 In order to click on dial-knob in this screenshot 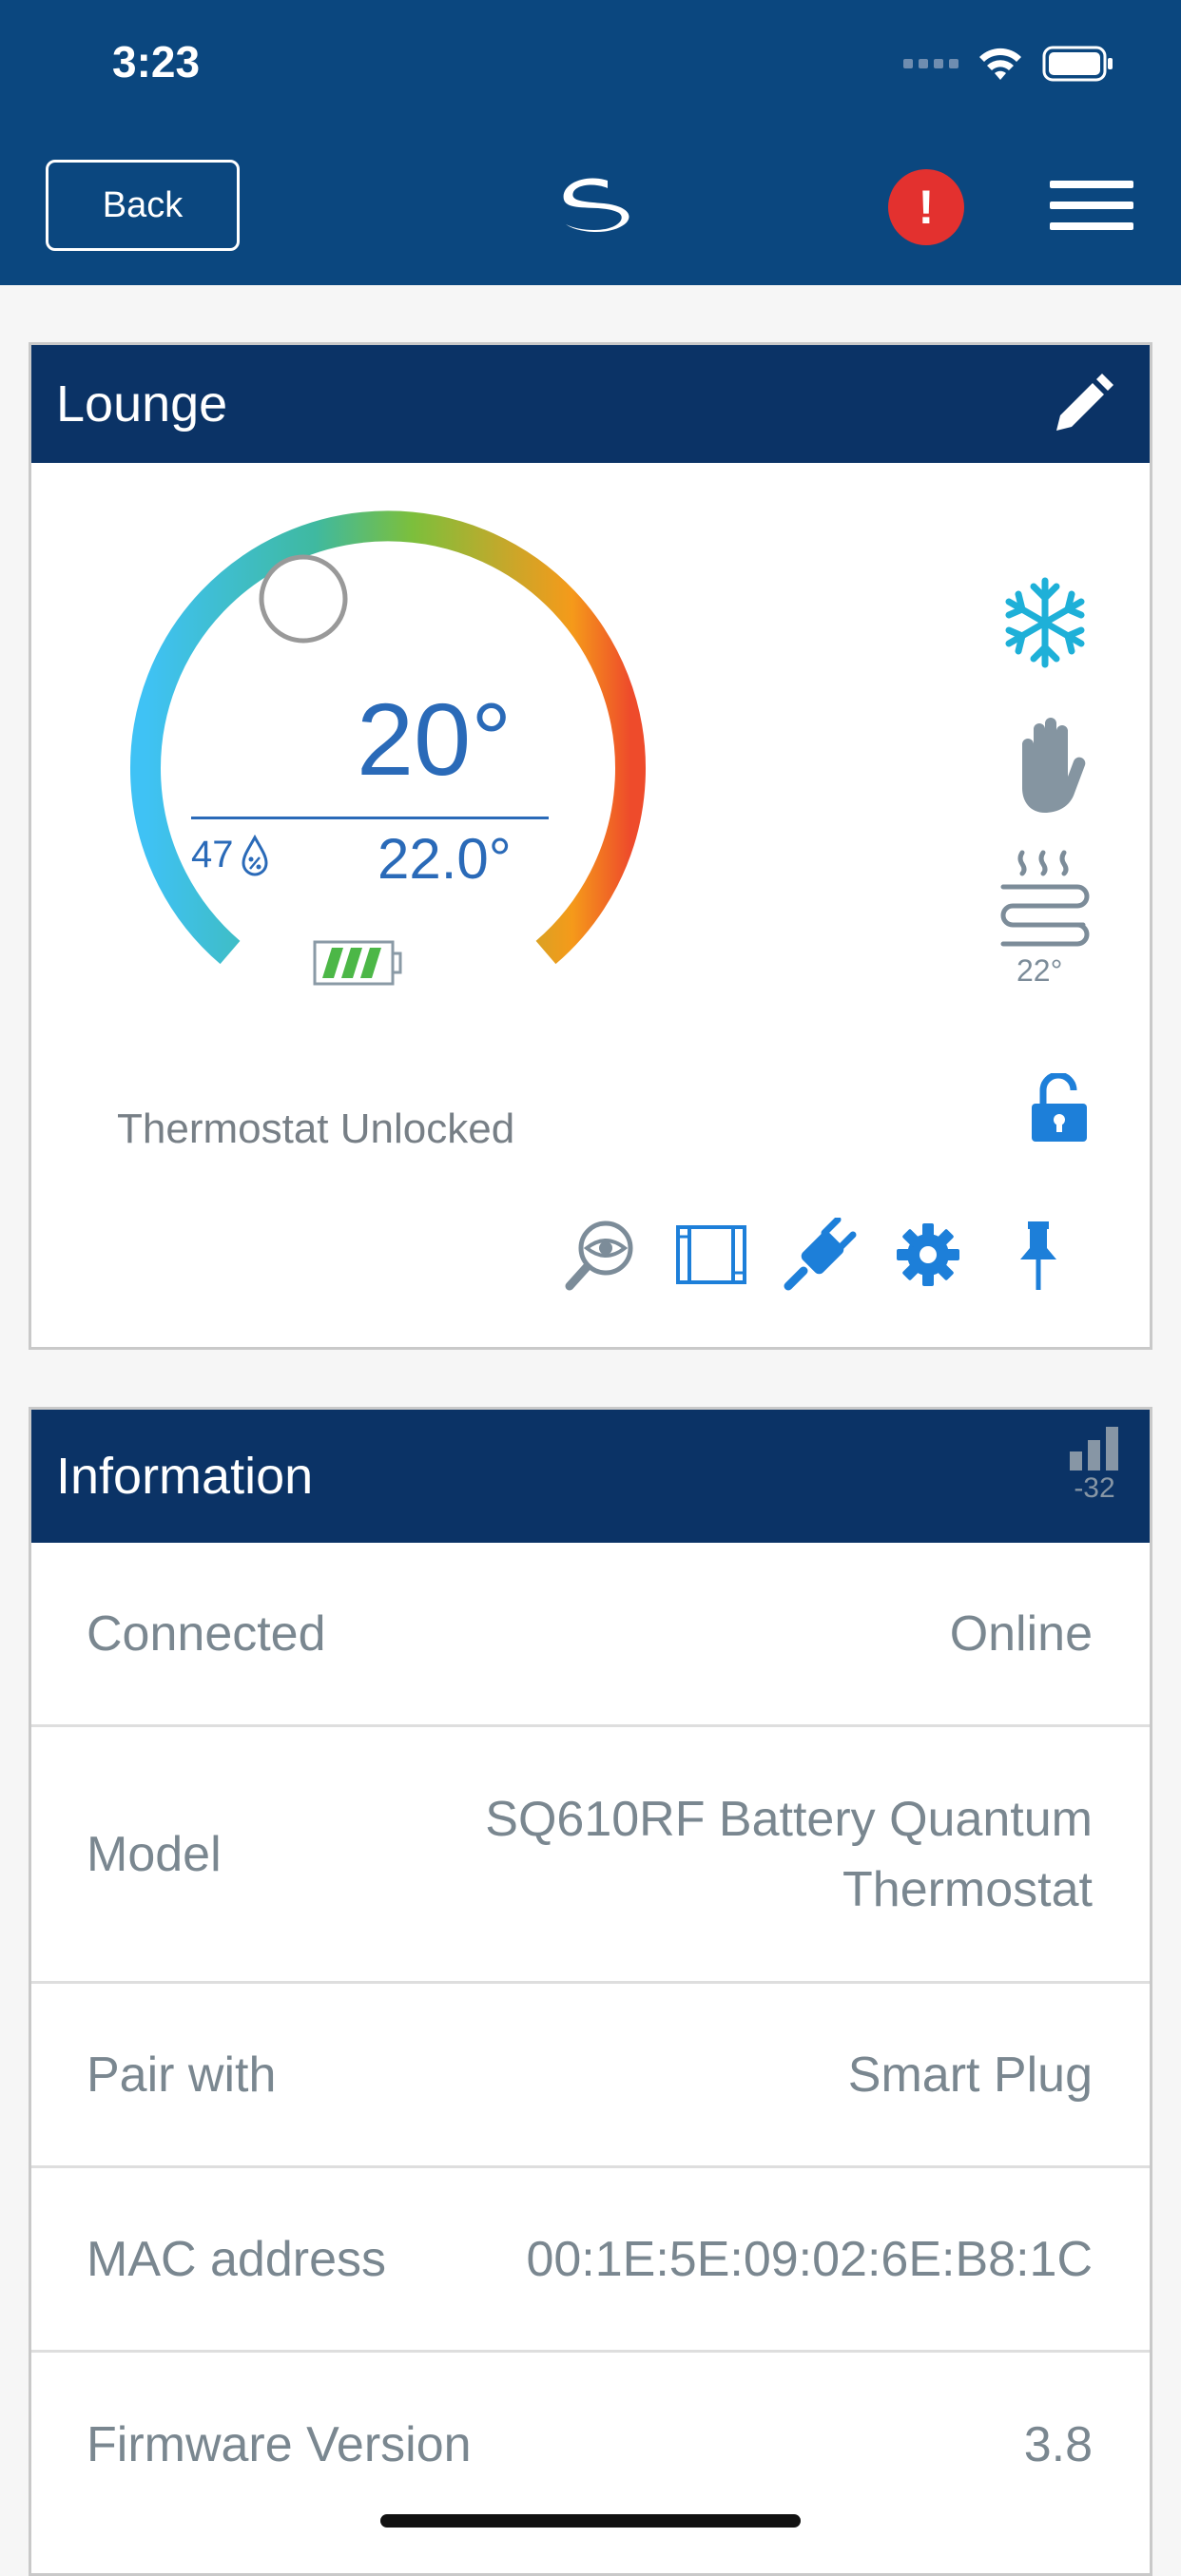, I will do `click(303, 599)`.